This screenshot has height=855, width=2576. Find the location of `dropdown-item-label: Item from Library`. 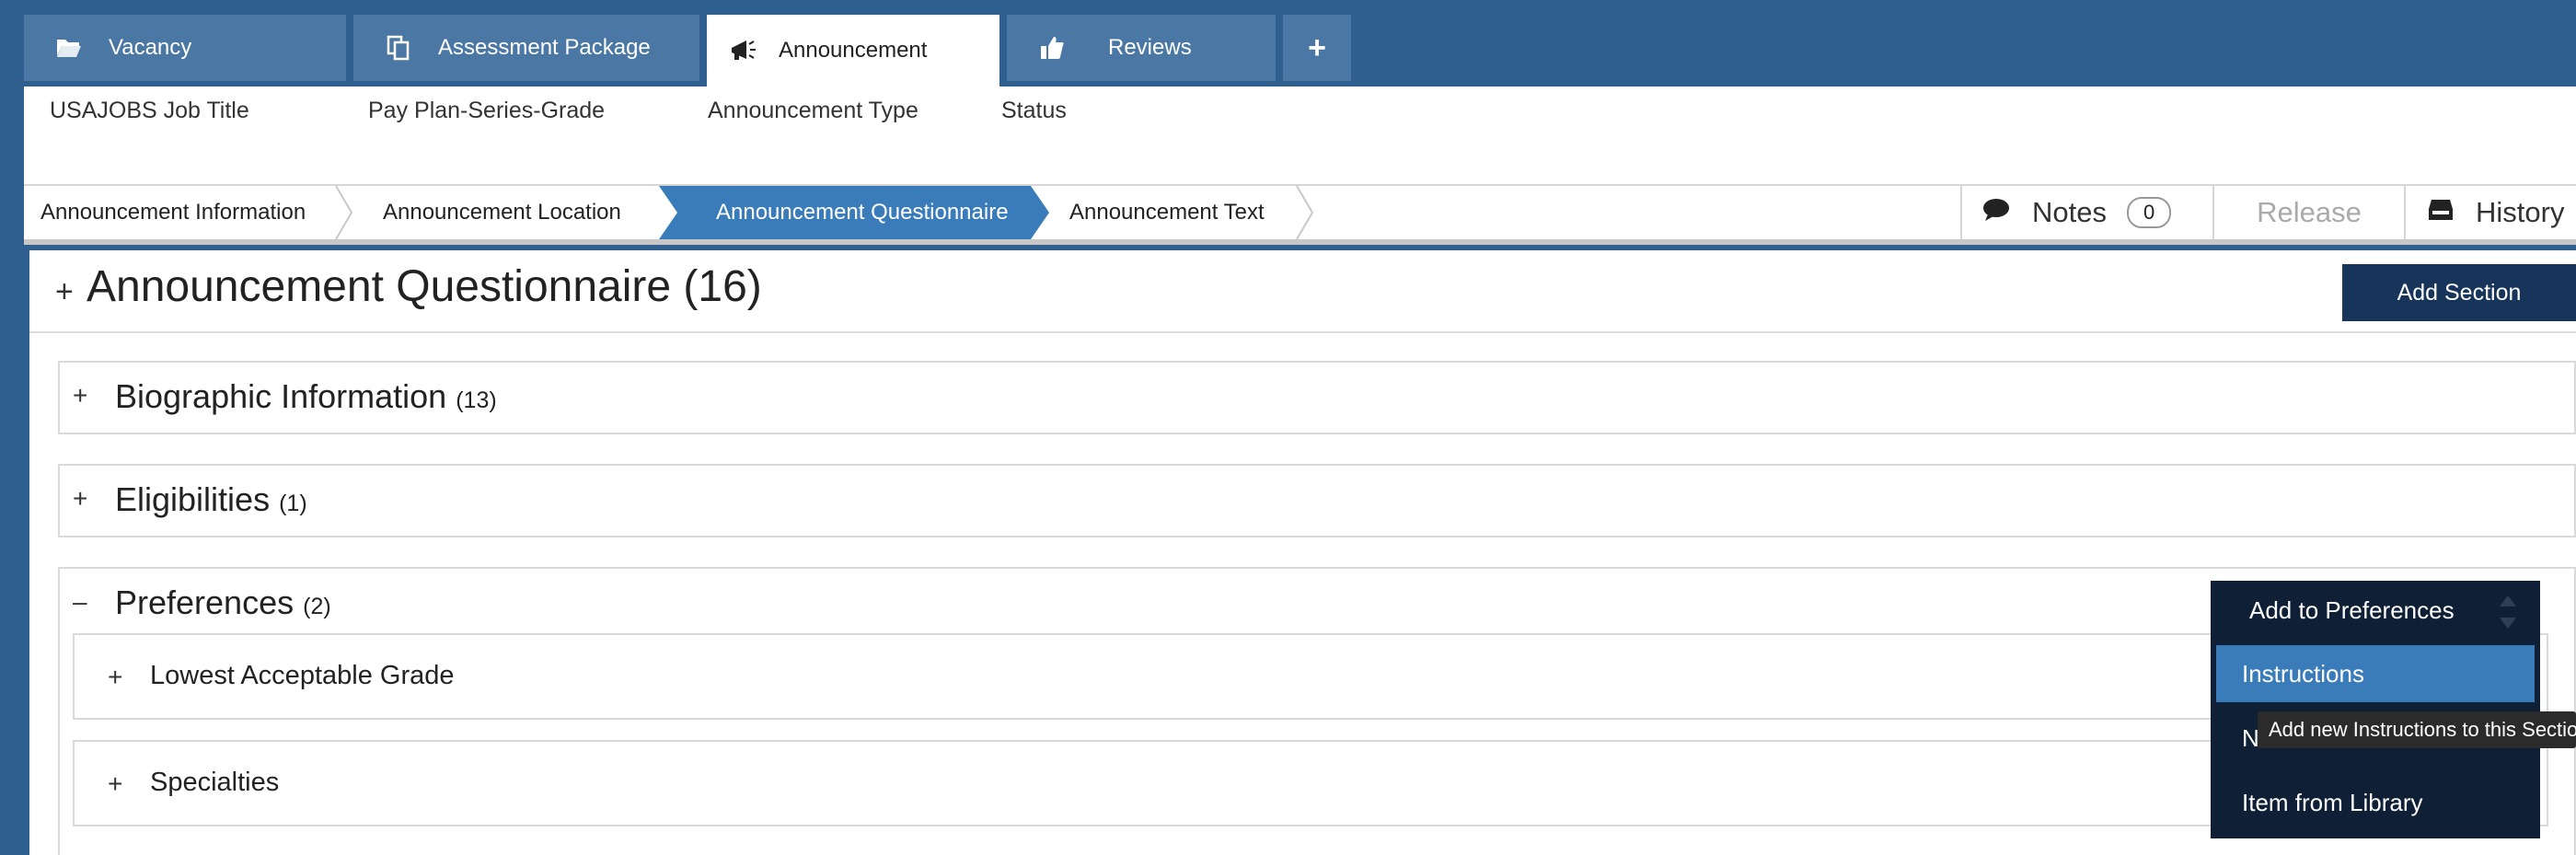

dropdown-item-label: Item from Library is located at coordinates (2332, 802).